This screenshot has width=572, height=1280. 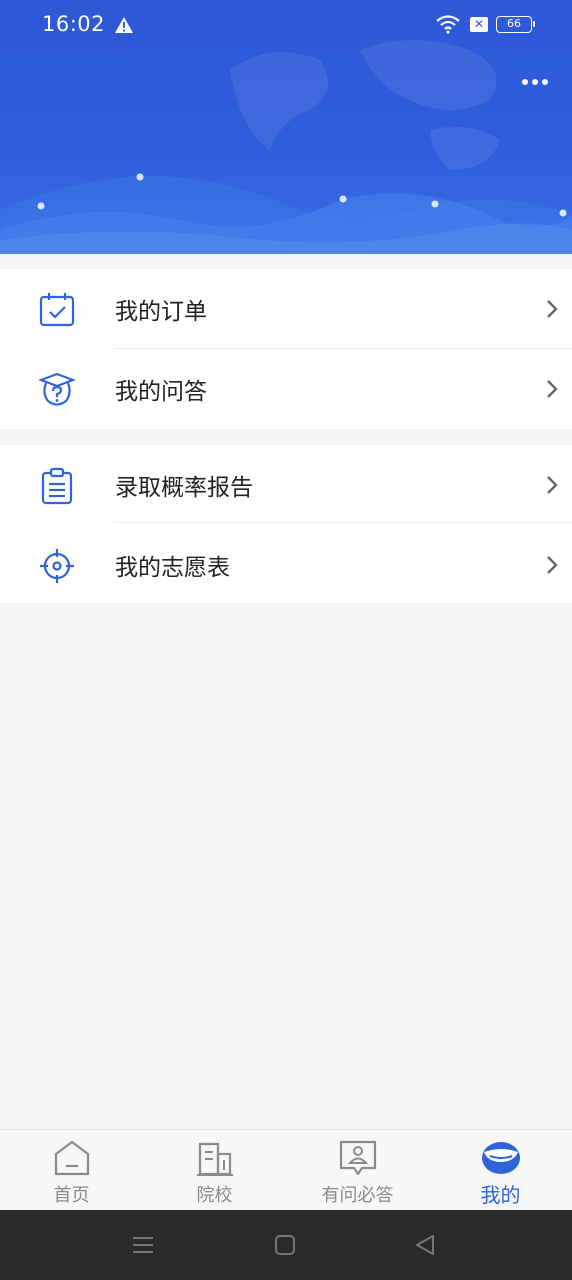 I want to click on menu-item-my-qa: 我的问答, so click(x=286, y=389).